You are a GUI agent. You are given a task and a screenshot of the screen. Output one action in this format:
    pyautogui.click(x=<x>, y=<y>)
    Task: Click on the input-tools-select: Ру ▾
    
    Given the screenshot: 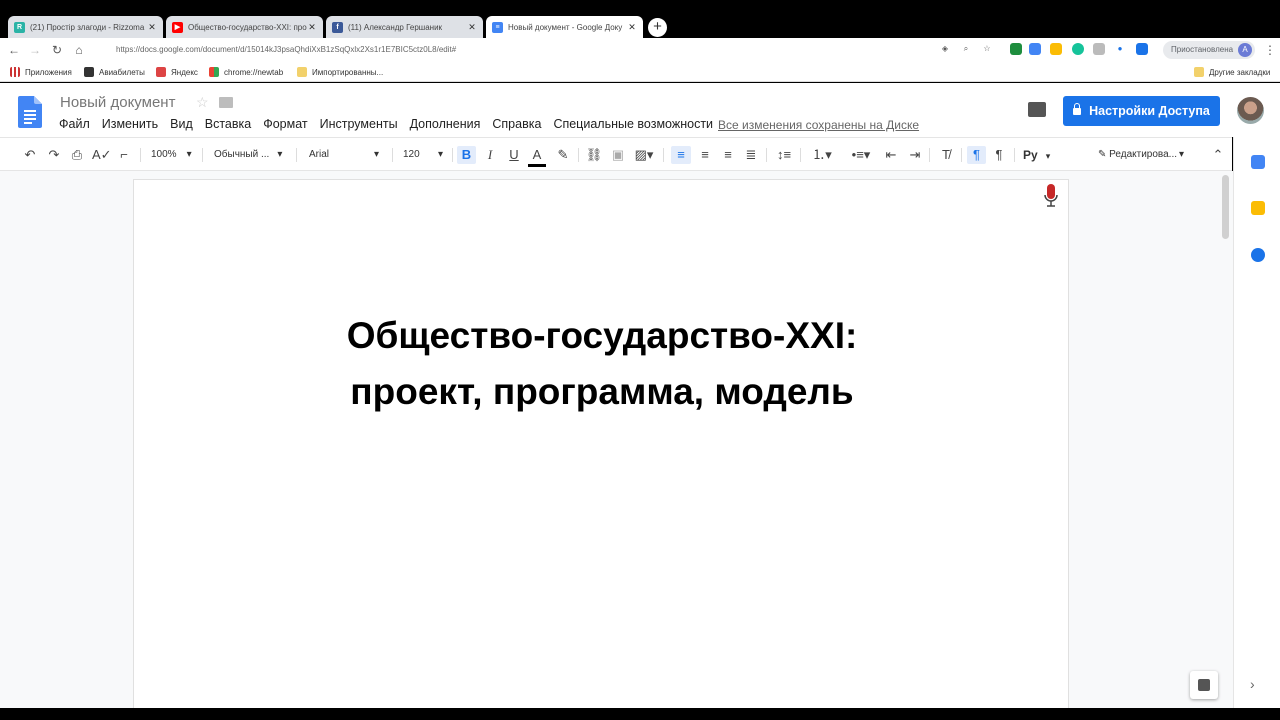 What is the action you would take?
    pyautogui.click(x=1038, y=155)
    